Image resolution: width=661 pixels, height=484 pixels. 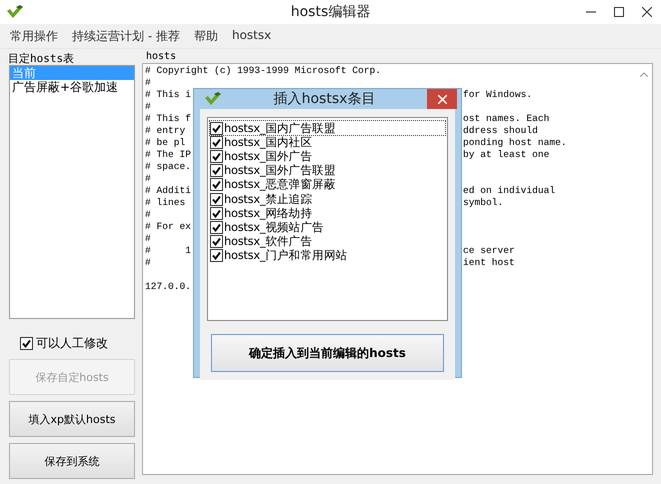 I want to click on action-button: 填入xp默认hosts, so click(x=72, y=419).